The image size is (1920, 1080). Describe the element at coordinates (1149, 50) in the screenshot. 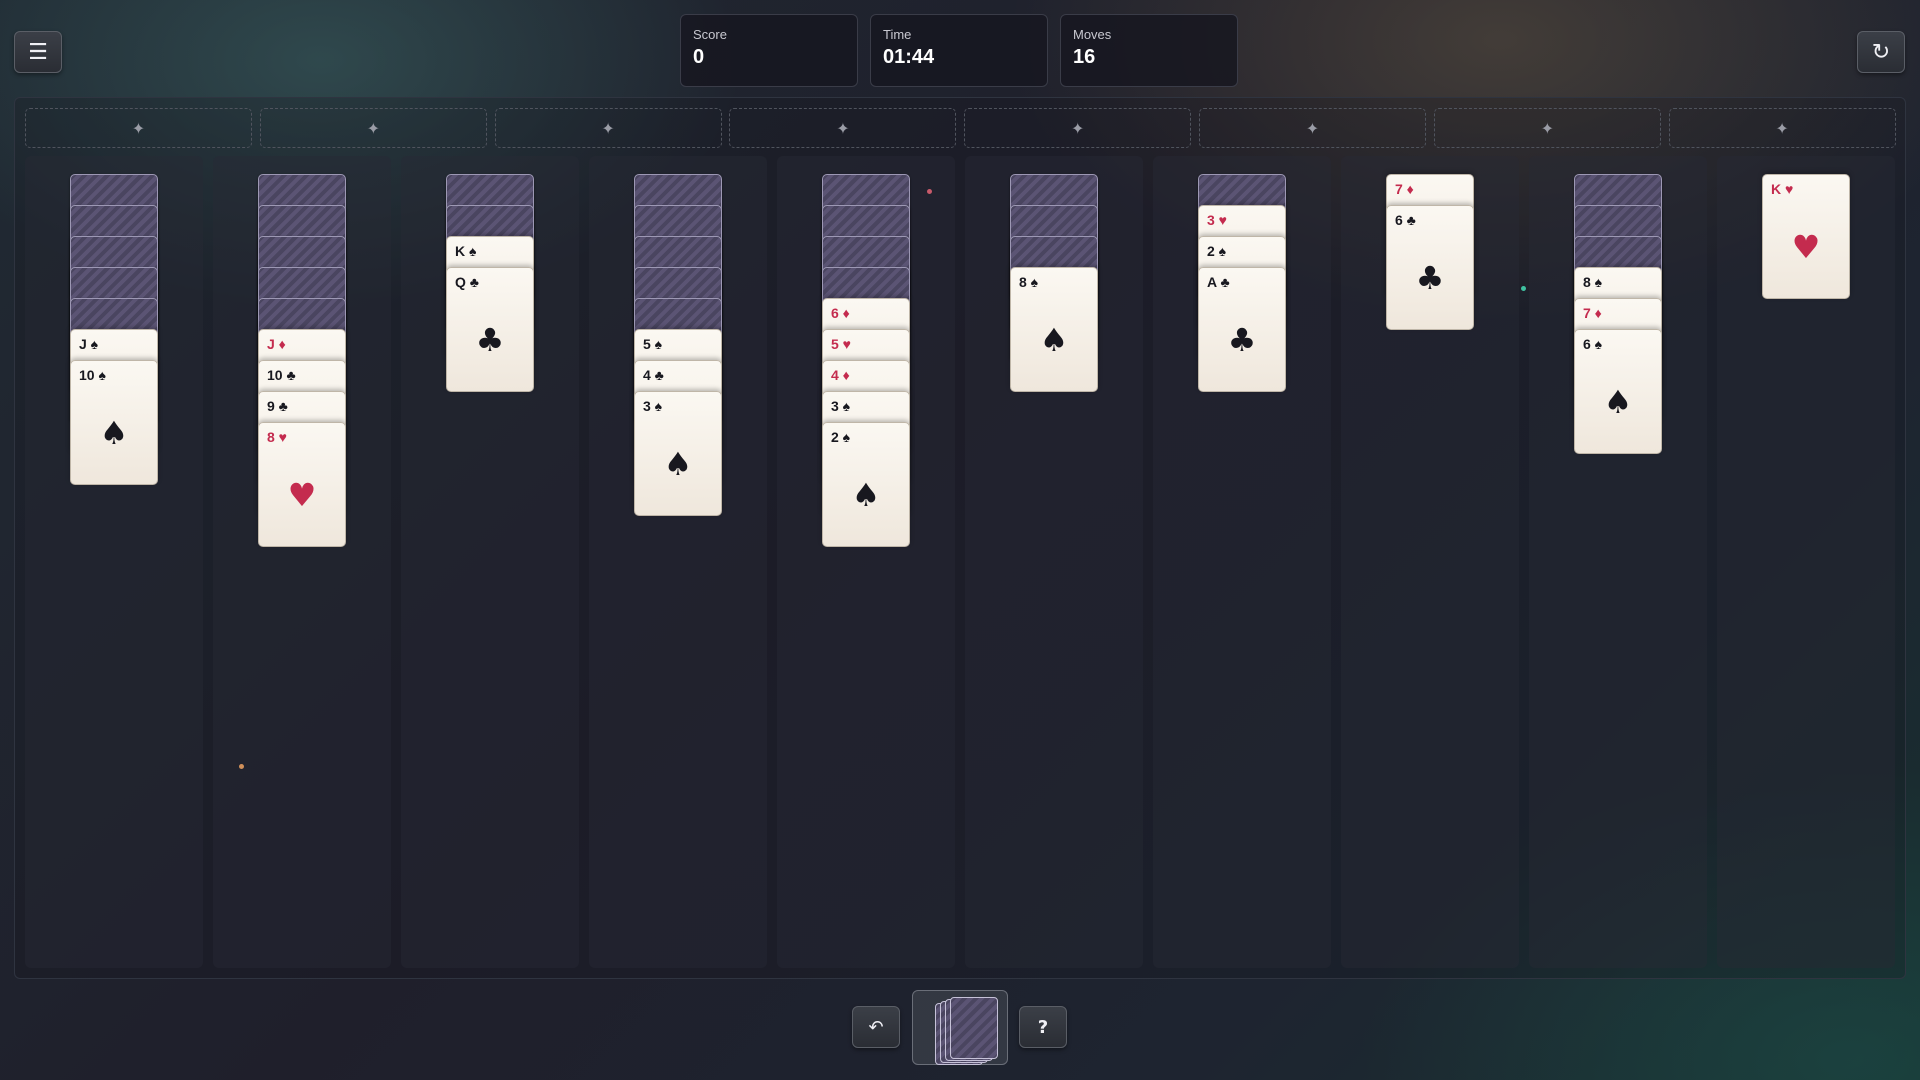

I see `moves-panel: Moves 16` at that location.